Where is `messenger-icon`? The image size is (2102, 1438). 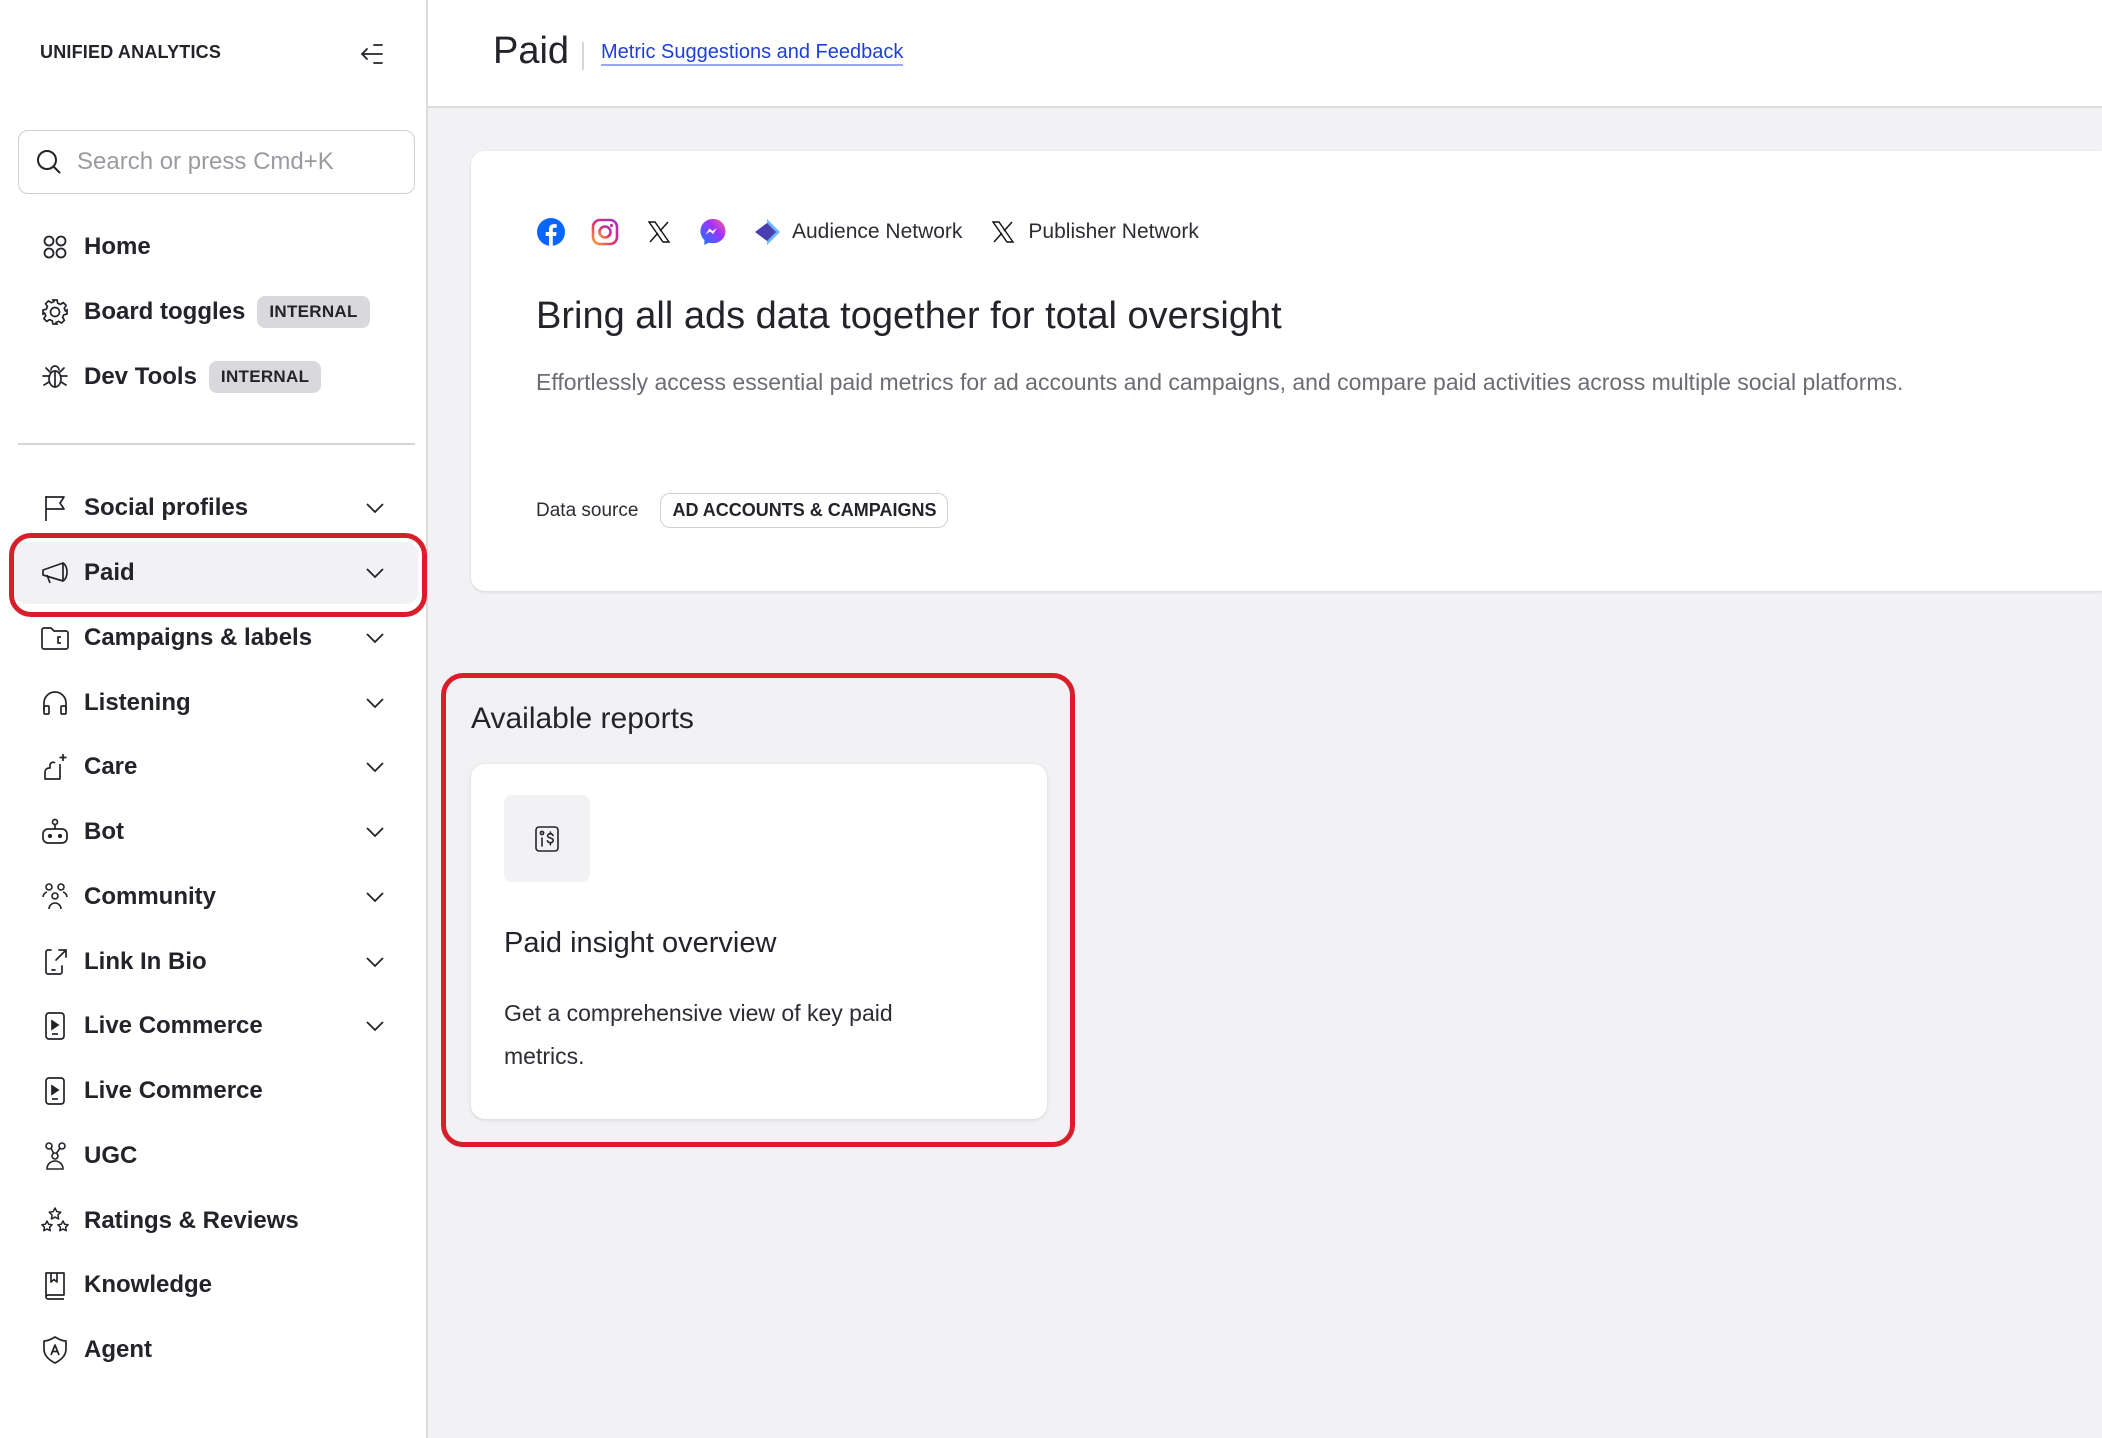 messenger-icon is located at coordinates (713, 232).